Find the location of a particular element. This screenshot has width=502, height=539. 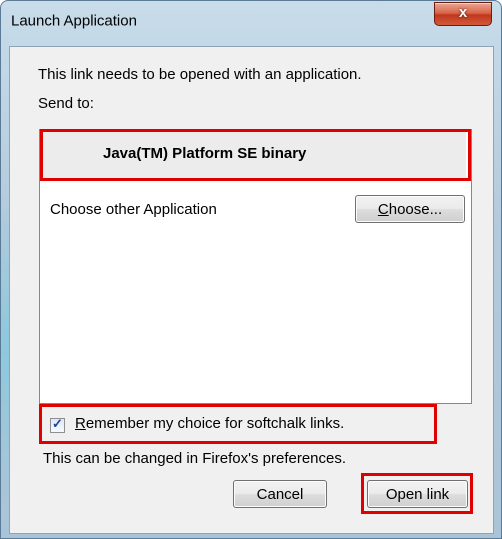

remember-choice-label: Remember my choice for softchalk links. is located at coordinates (209, 423).